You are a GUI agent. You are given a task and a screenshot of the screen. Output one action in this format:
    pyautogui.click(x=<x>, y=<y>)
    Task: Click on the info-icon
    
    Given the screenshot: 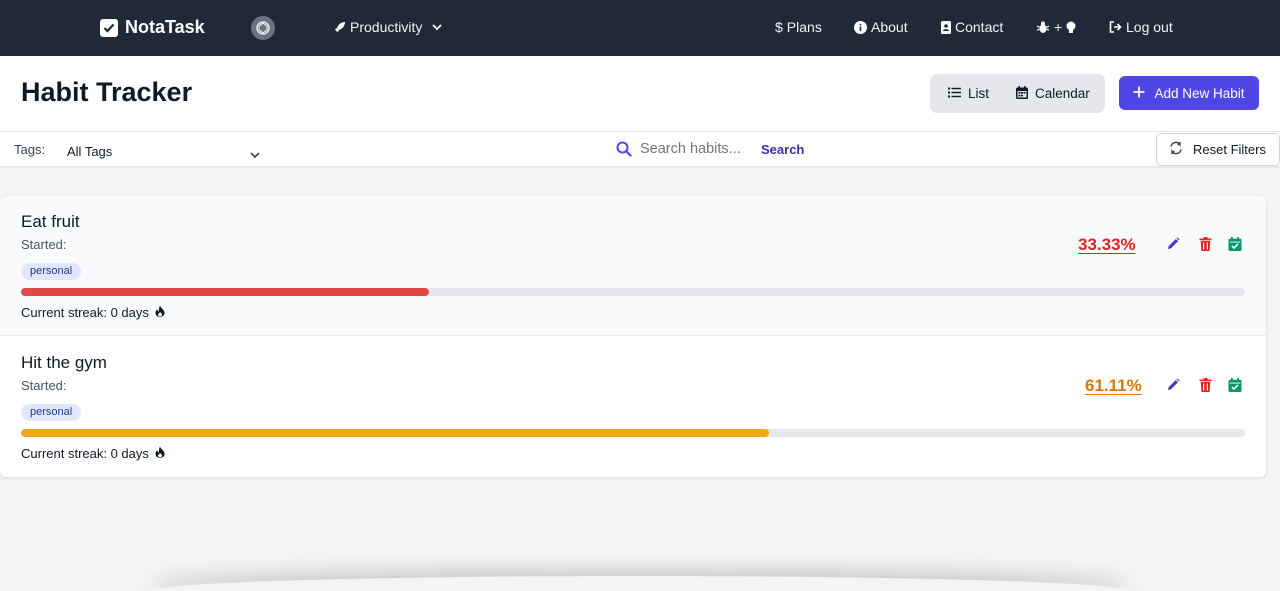 What is the action you would take?
    pyautogui.click(x=860, y=27)
    